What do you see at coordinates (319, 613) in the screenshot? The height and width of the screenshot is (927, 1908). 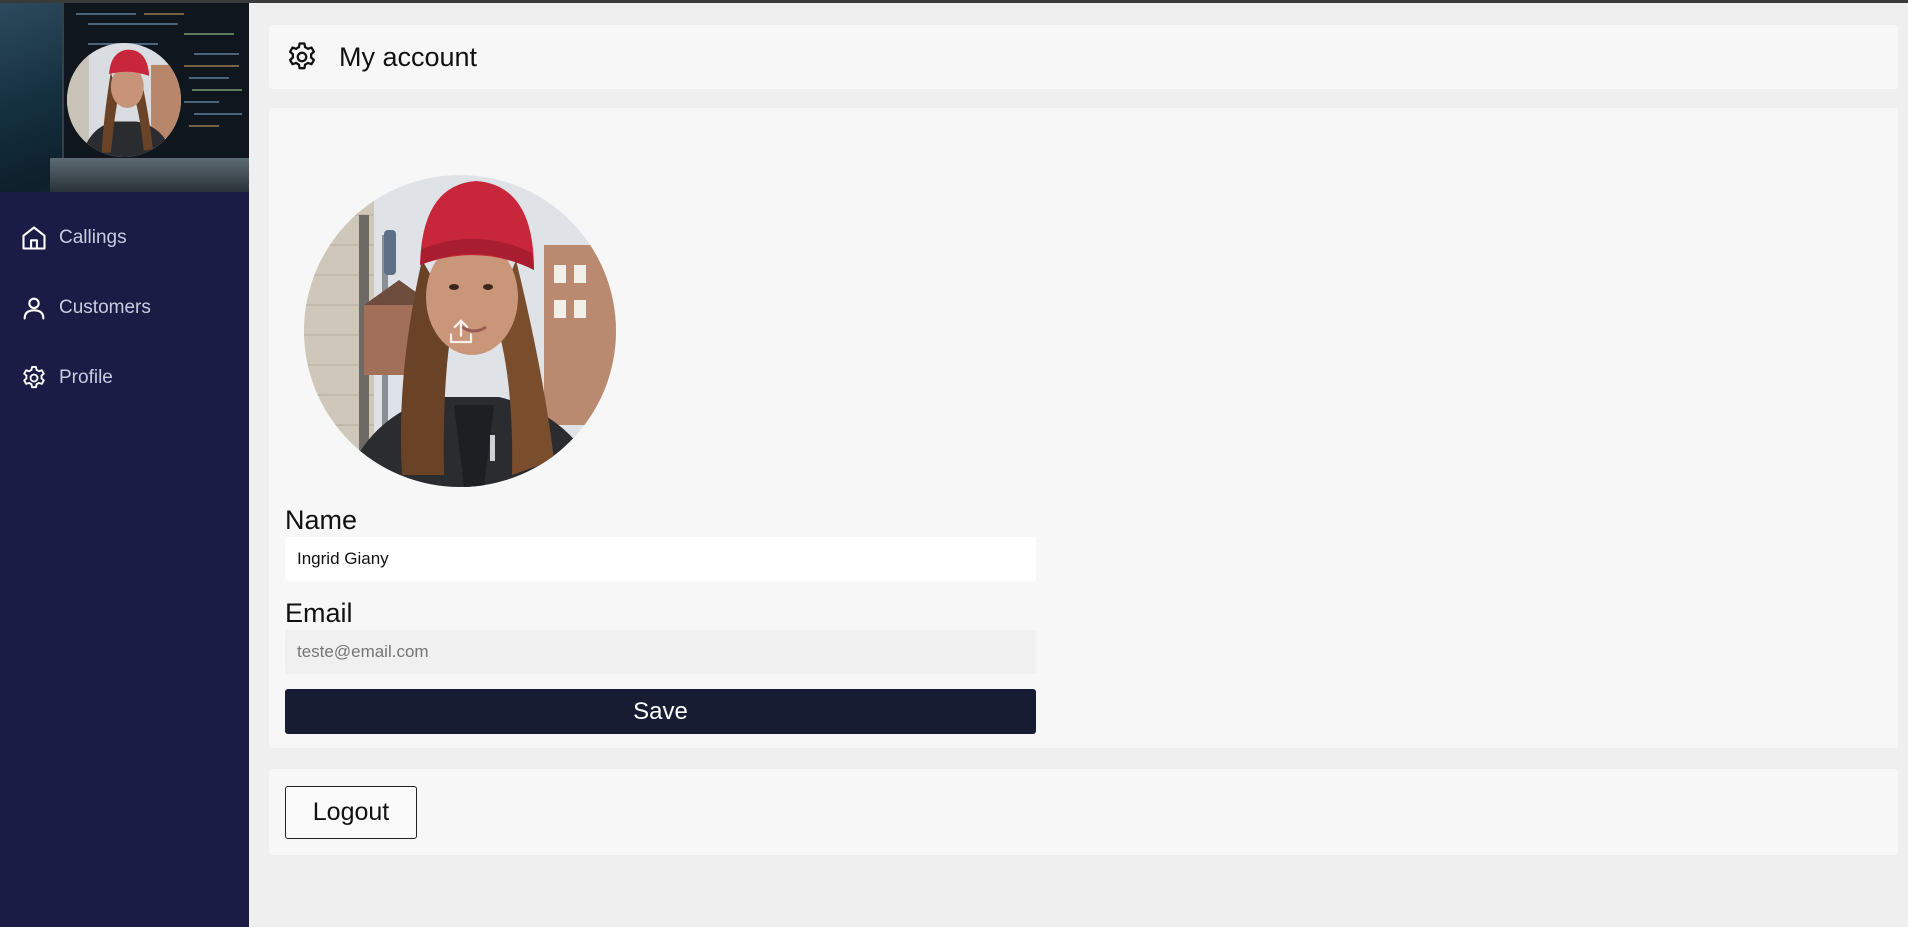 I see `email-label: Email` at bounding box center [319, 613].